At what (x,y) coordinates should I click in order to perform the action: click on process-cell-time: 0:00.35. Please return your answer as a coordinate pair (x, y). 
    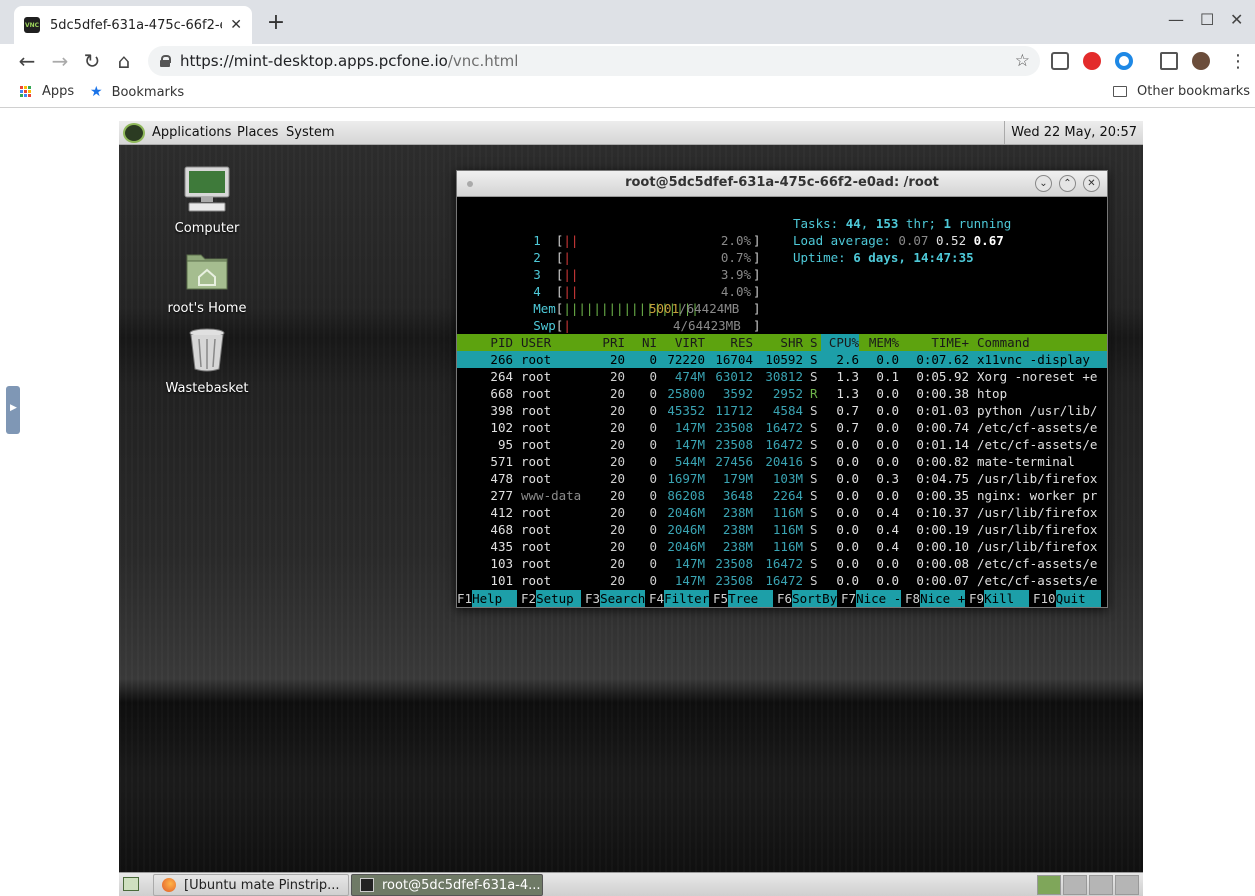
    Looking at the image, I should click on (942, 495).